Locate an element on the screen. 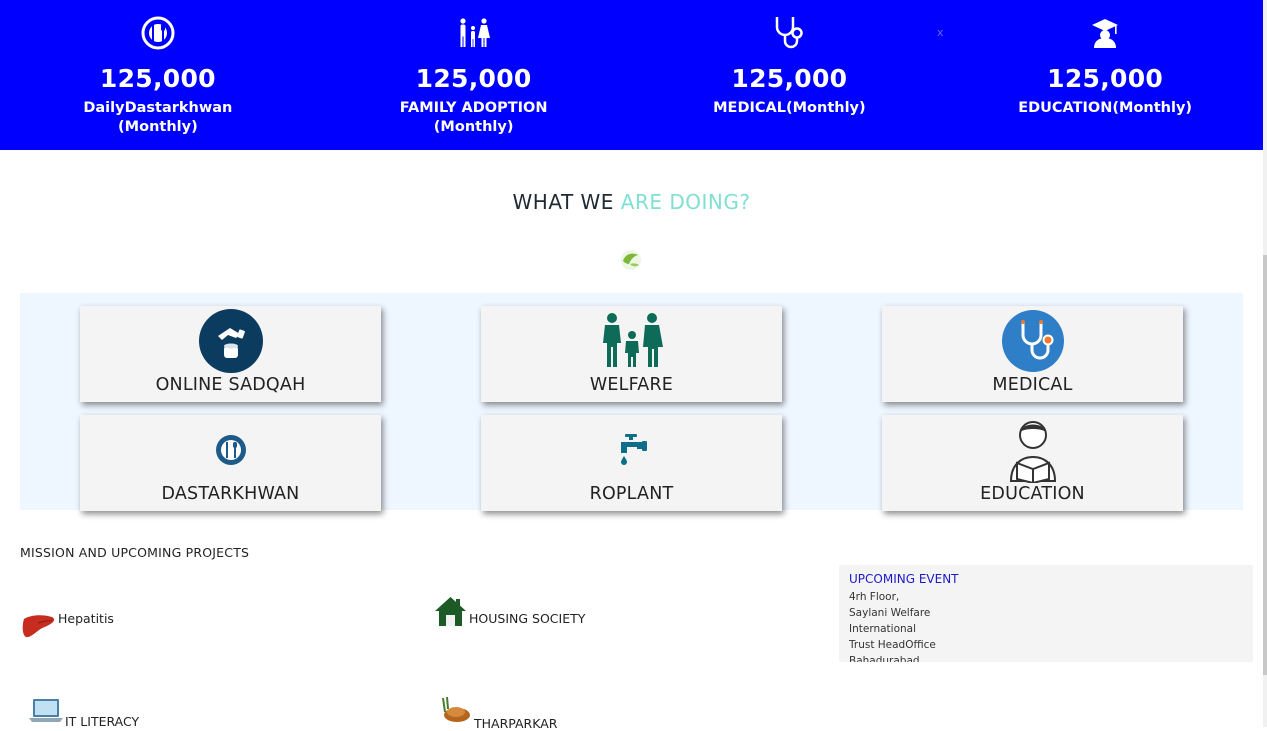 The image size is (1267, 731). liver-icon is located at coordinates (39, 627).